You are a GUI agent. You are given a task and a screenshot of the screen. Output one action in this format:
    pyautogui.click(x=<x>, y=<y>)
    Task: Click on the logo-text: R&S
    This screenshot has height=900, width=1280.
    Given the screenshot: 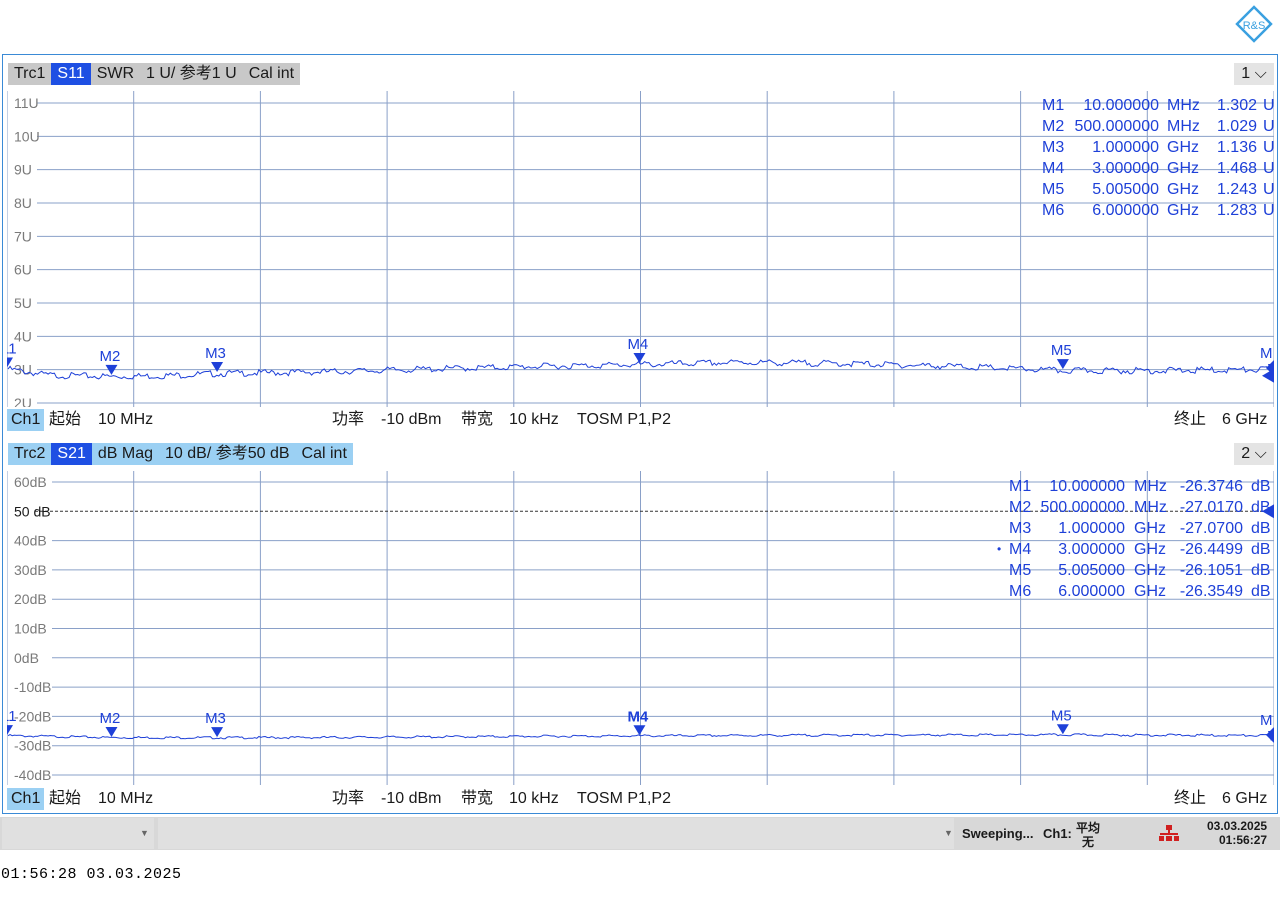 What is the action you would take?
    pyautogui.click(x=1254, y=26)
    